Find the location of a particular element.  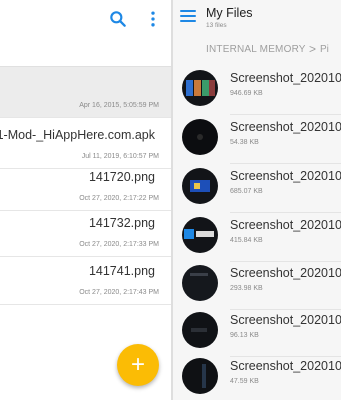

right-header: My Files 13 files is located at coordinates (257, 18).